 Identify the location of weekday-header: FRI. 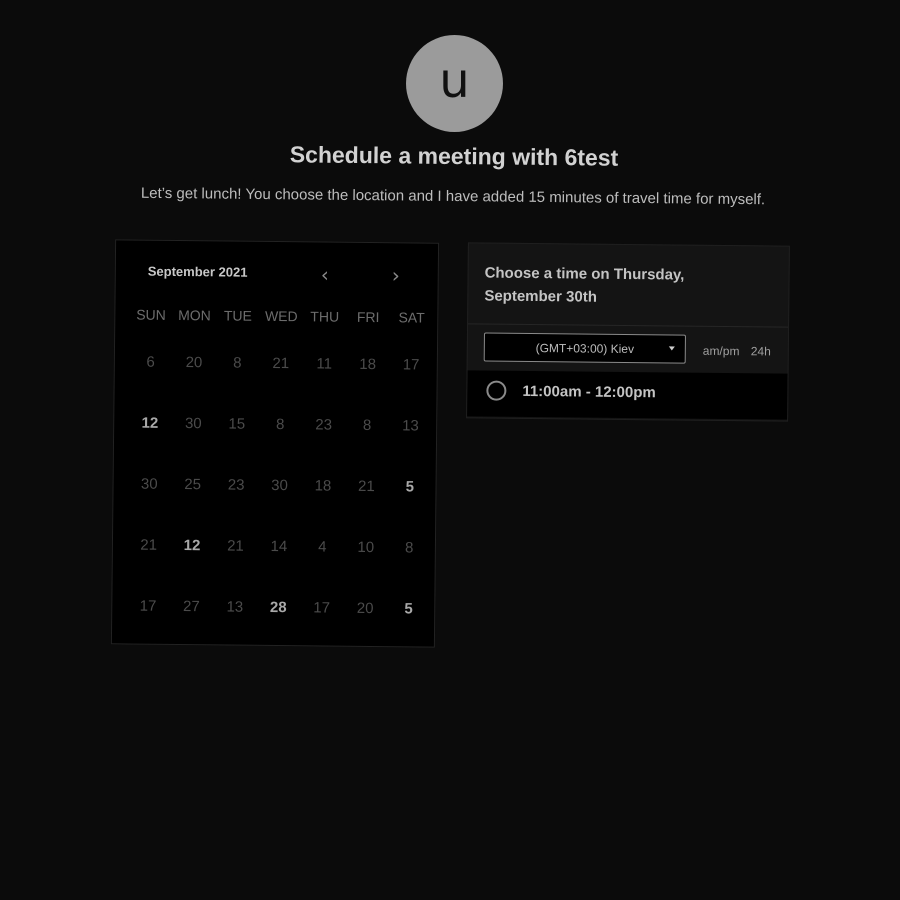
(368, 317).